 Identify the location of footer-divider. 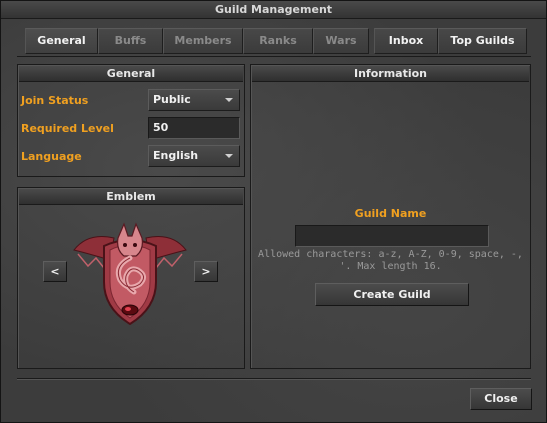
(274, 379).